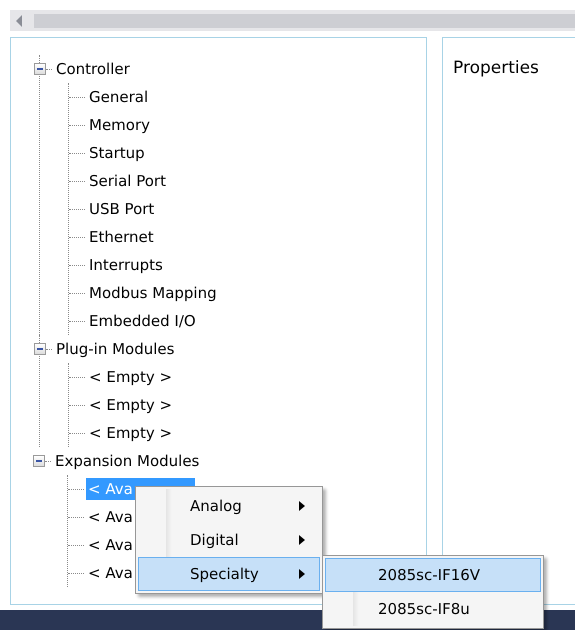 The height and width of the screenshot is (630, 575). I want to click on menu-item: 2085sc-IF16V, so click(433, 575).